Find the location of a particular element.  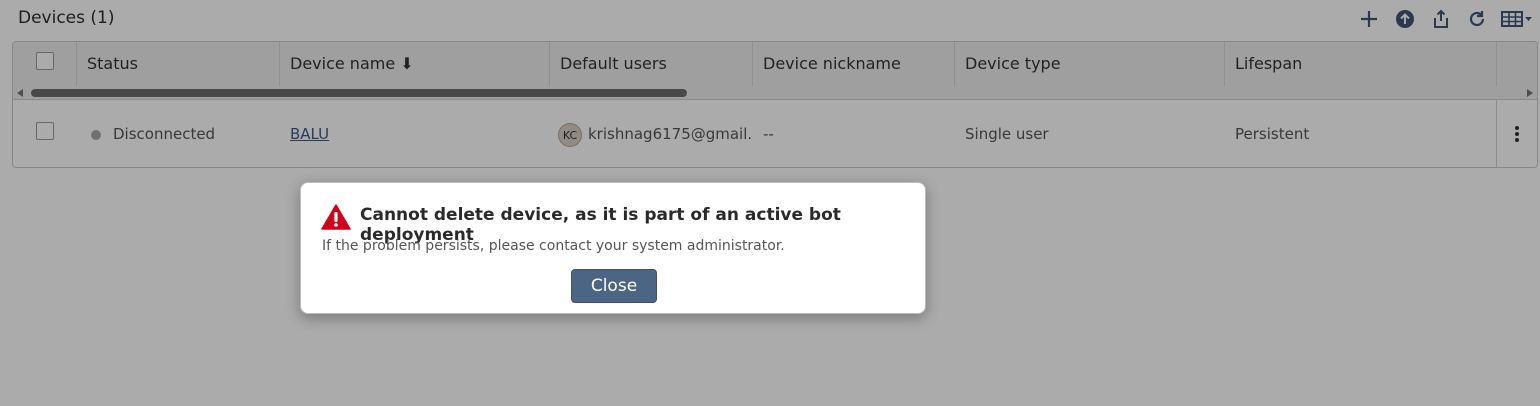

warning-triangle-icon is located at coordinates (336, 219).